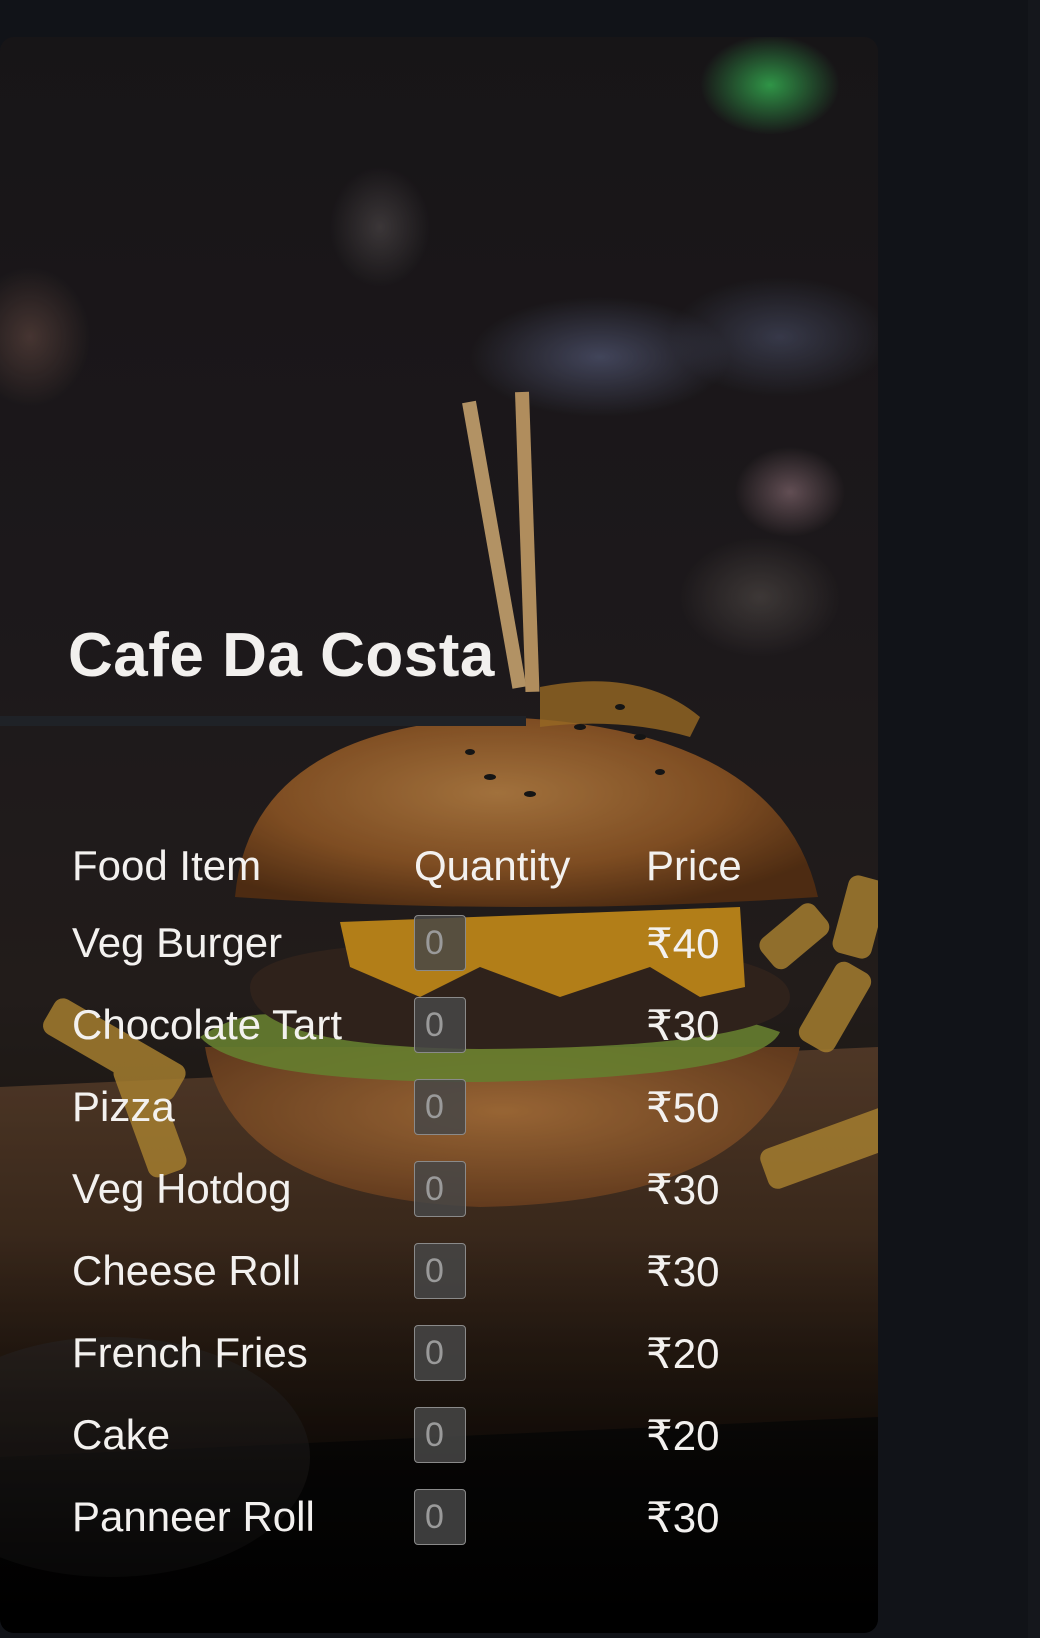 The image size is (1040, 1638). Describe the element at coordinates (186, 1270) in the screenshot. I see `item-name: Cheese Roll` at that location.